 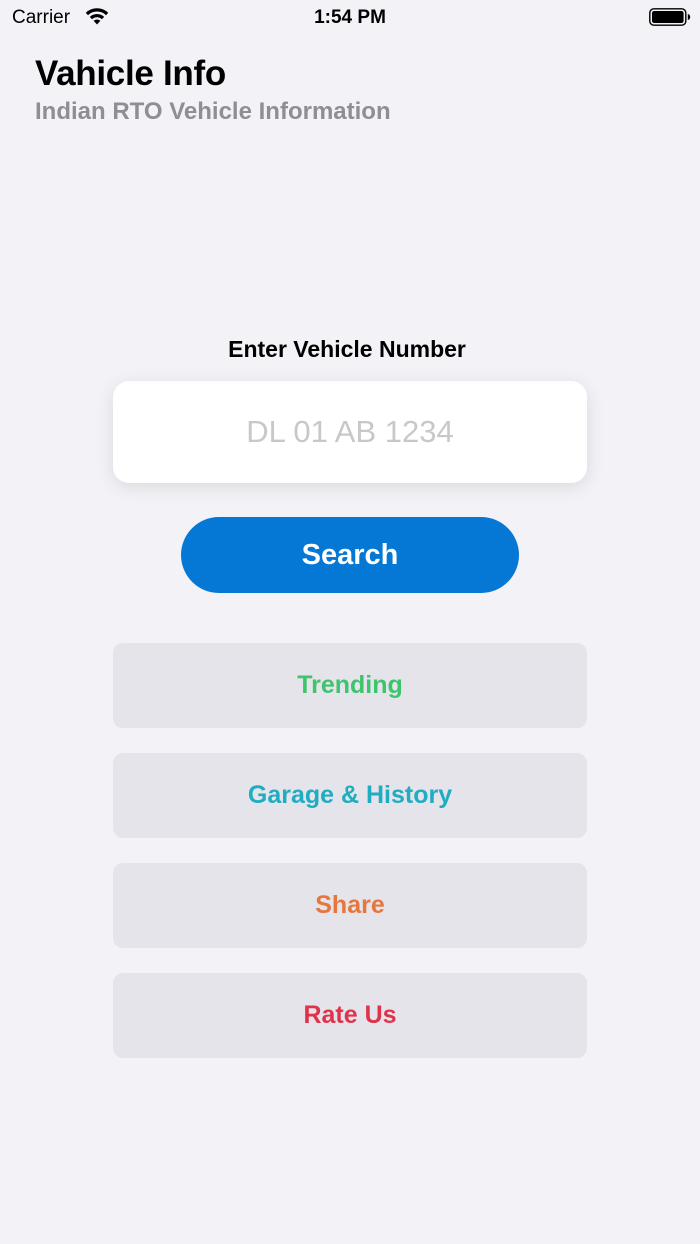 What do you see at coordinates (350, 685) in the screenshot?
I see `trending-button: Trending` at bounding box center [350, 685].